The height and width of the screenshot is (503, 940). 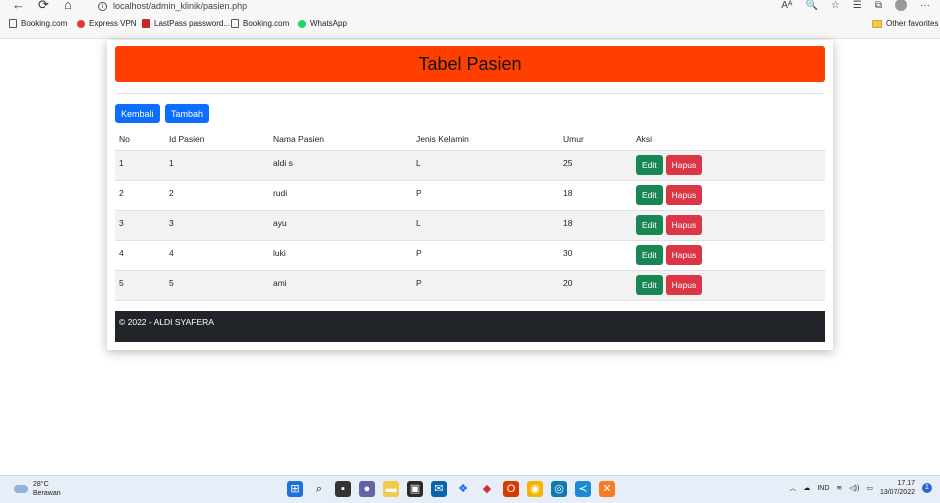 What do you see at coordinates (811, 5) in the screenshot?
I see `zoom-icon: 🔍` at bounding box center [811, 5].